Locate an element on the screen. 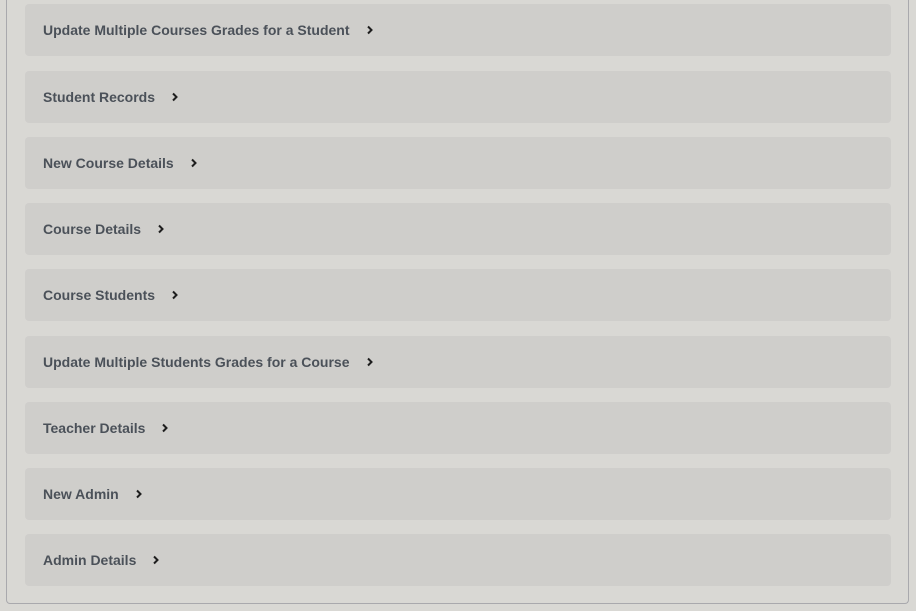  menu-item: New Admin is located at coordinates (458, 494).